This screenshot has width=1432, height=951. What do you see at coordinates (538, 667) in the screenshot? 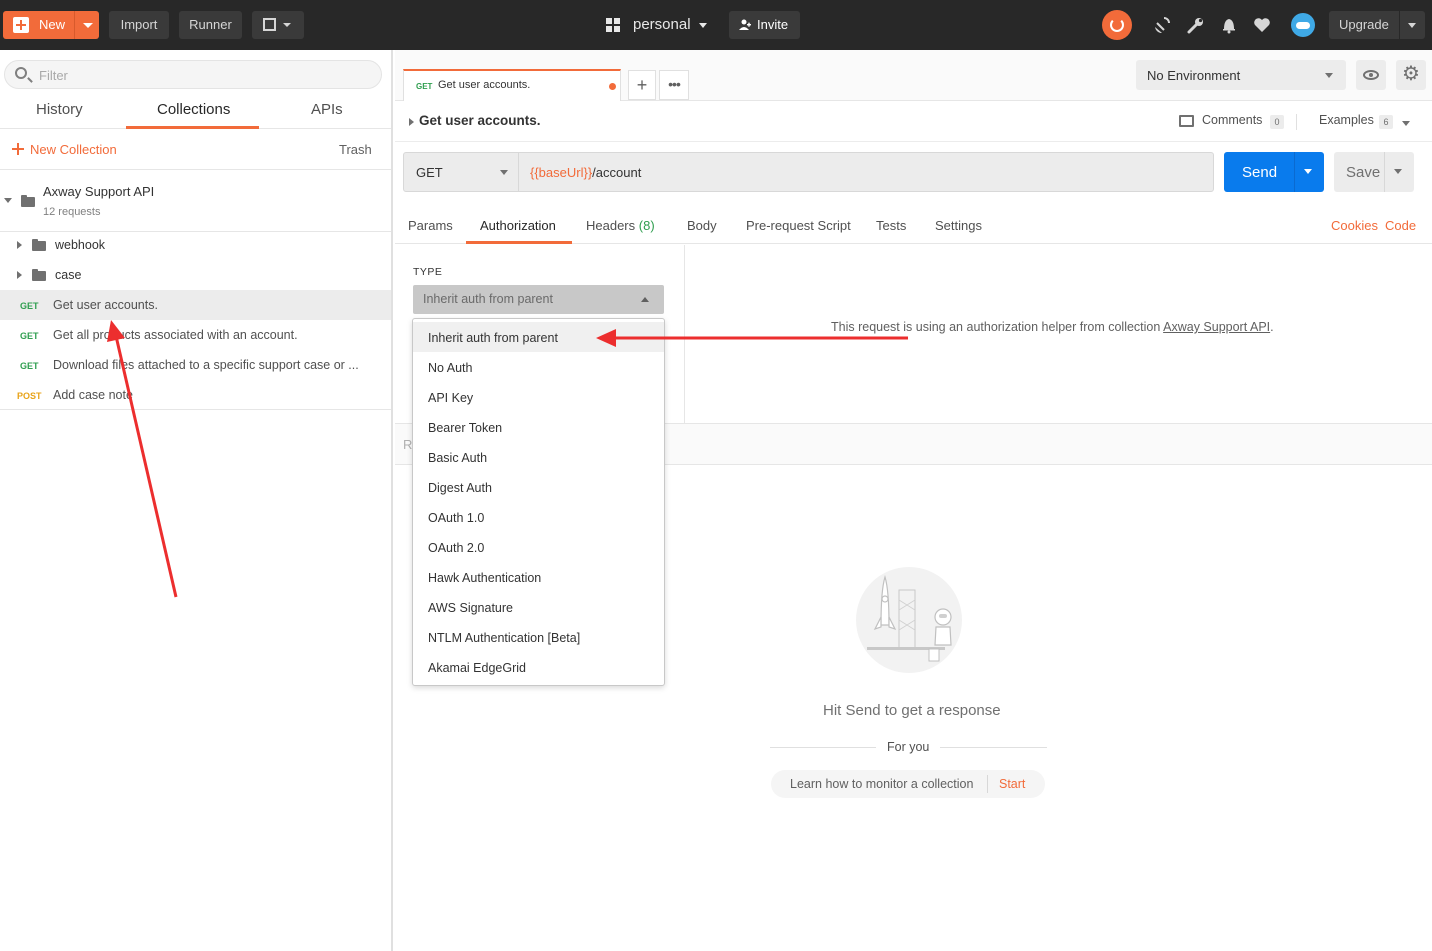
I see `auth-option: Akamai EdgeGrid` at bounding box center [538, 667].